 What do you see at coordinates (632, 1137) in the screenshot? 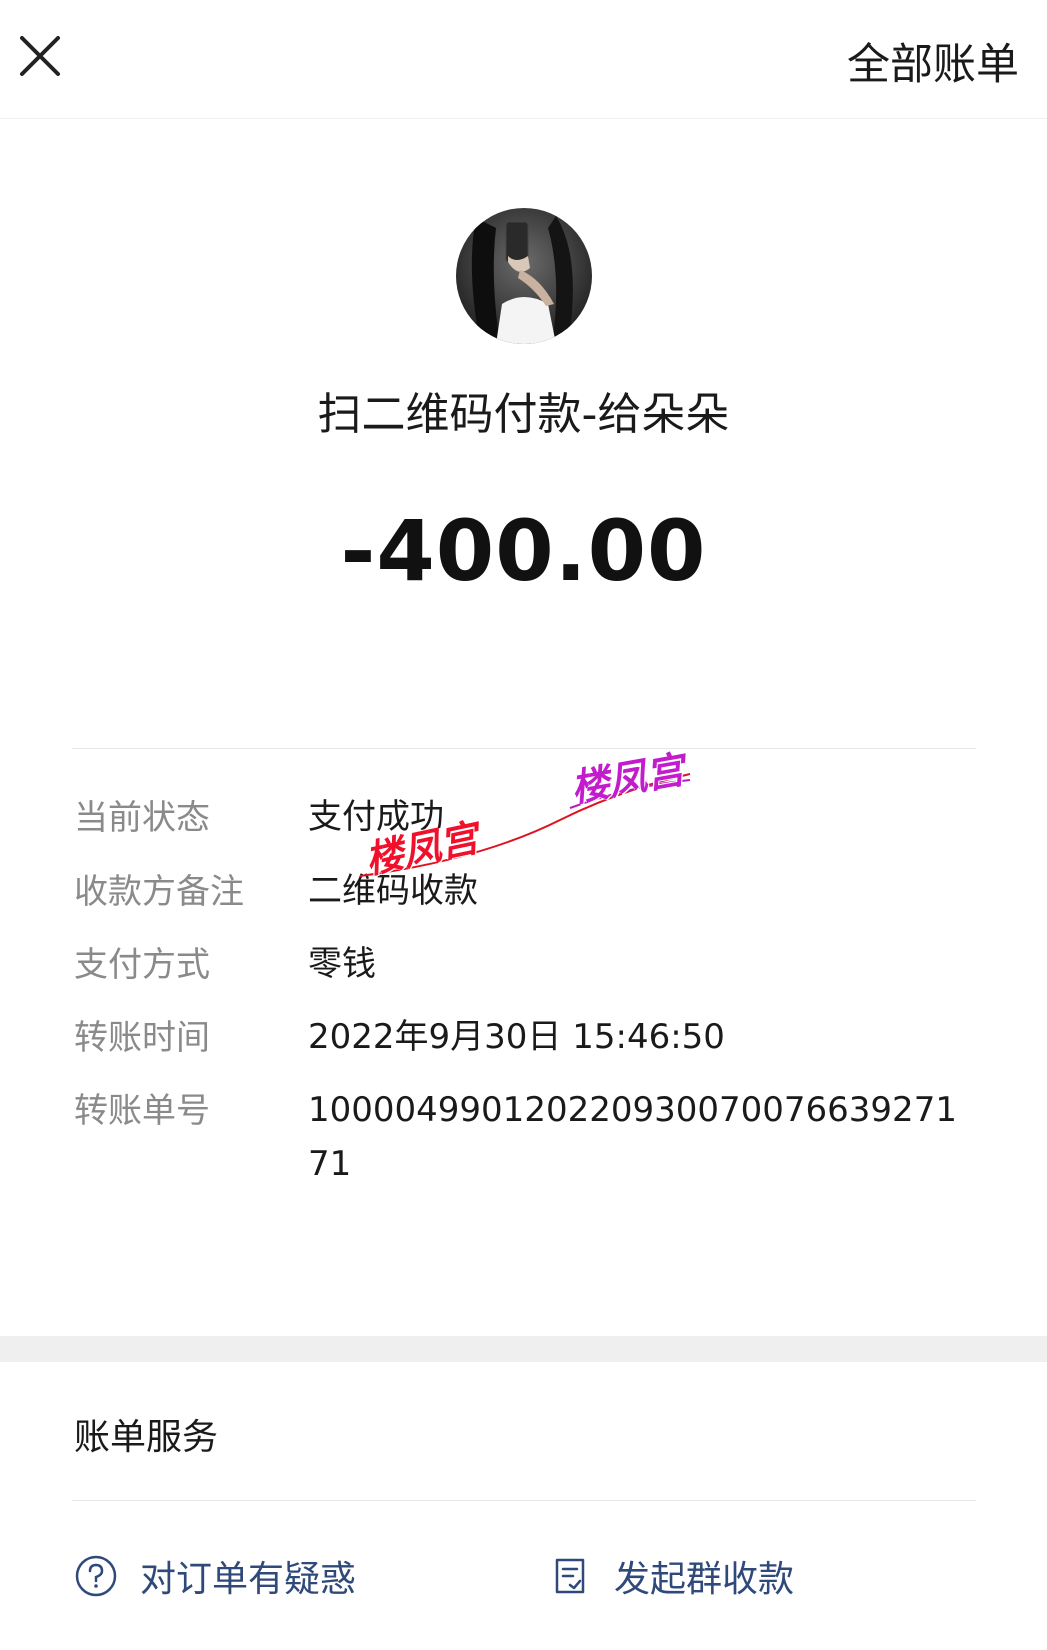
I see `detail-value: 100004990120220930070076639271 71` at bounding box center [632, 1137].